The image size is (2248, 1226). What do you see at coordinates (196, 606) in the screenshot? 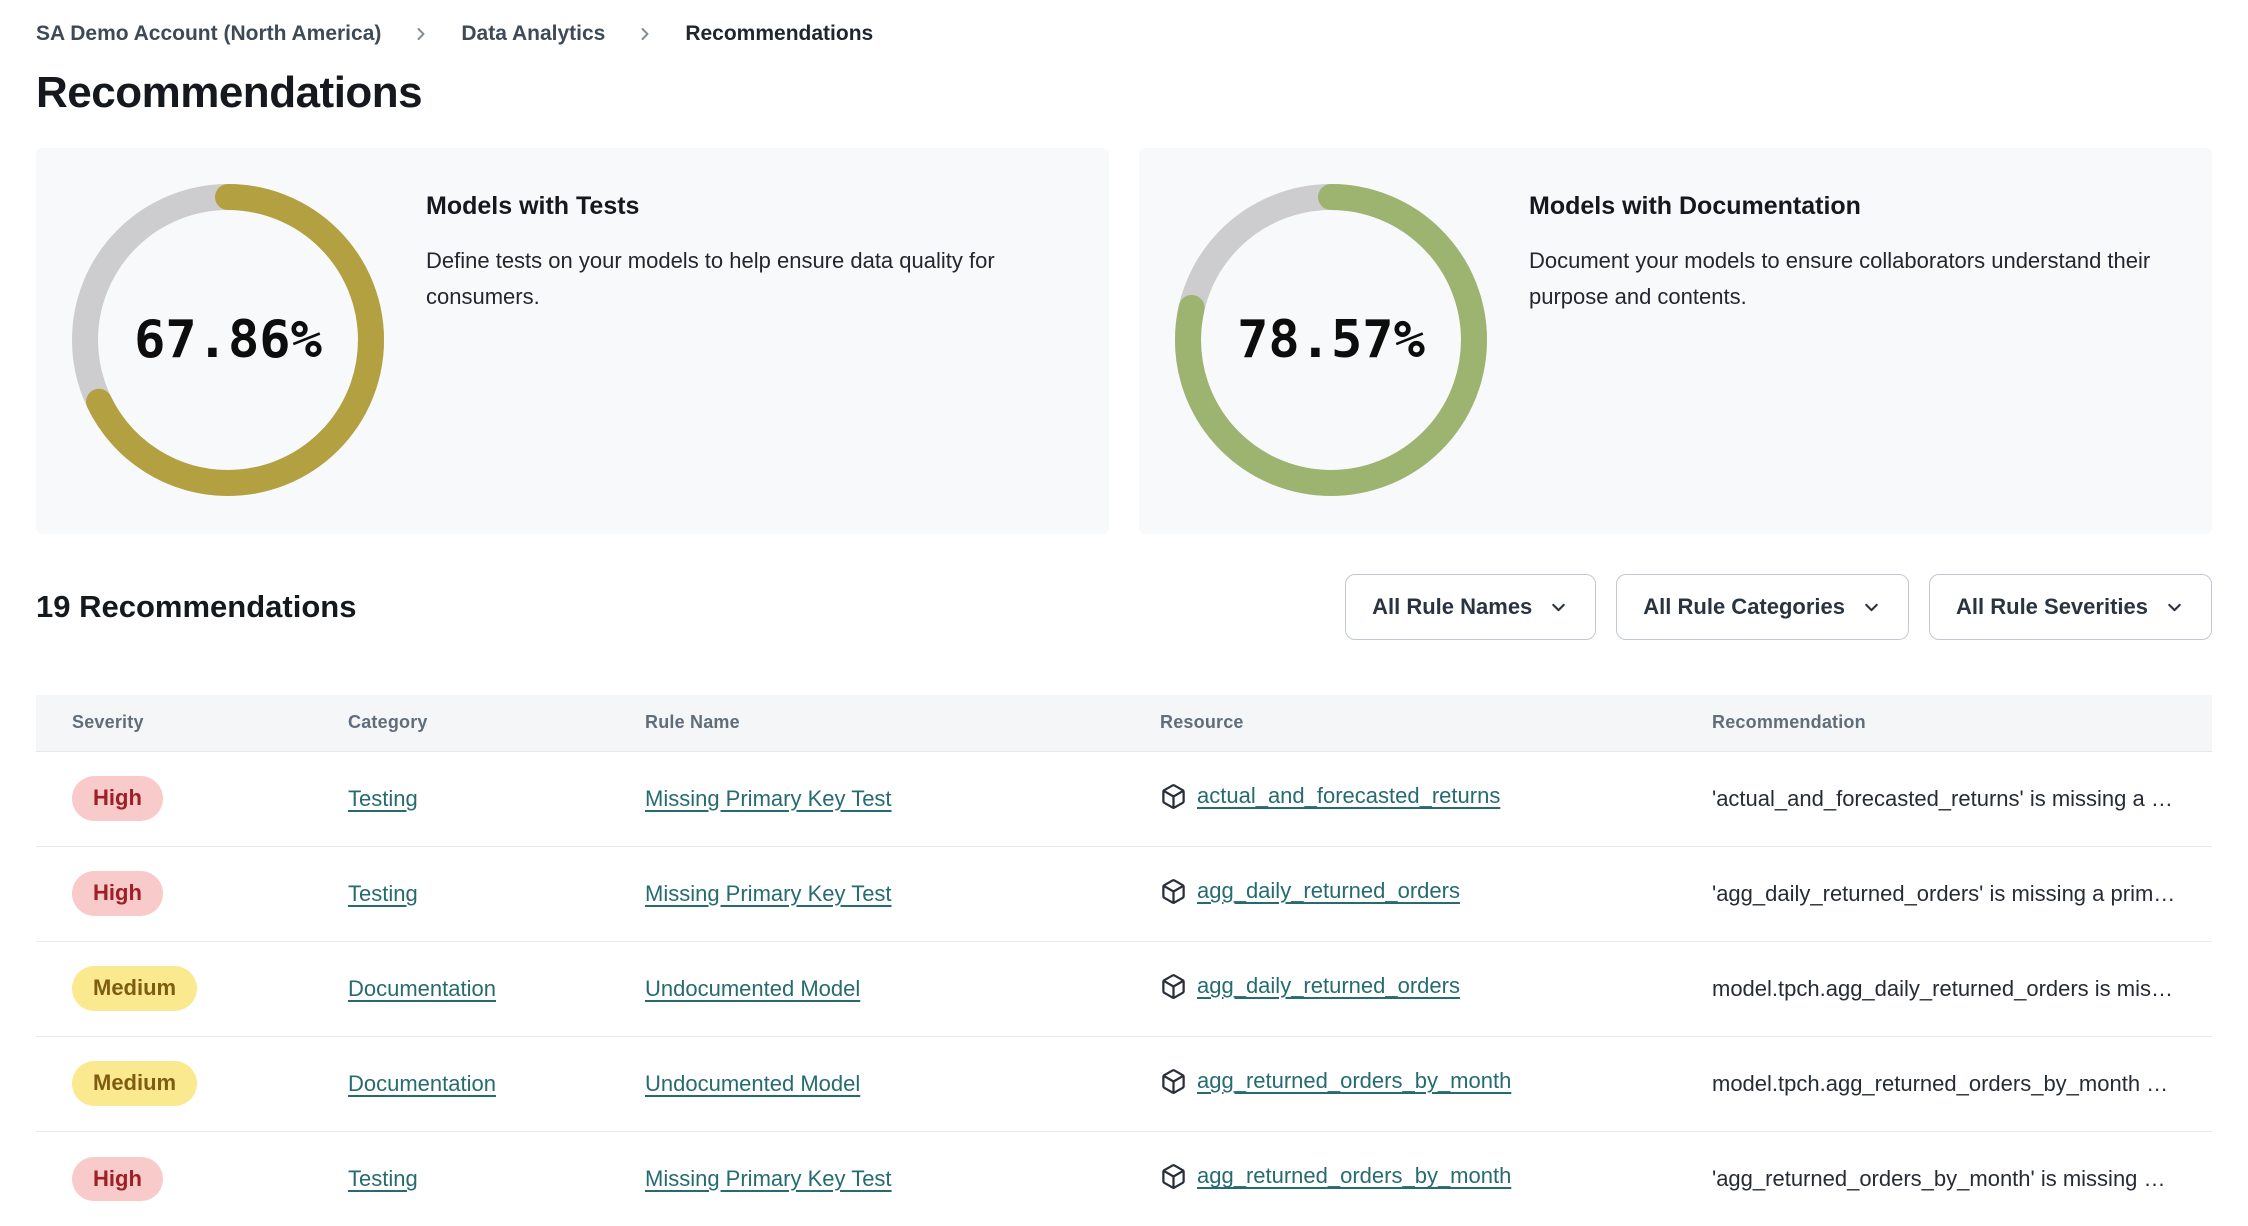
I see `recommendations-count: 19 Recommendations` at bounding box center [196, 606].